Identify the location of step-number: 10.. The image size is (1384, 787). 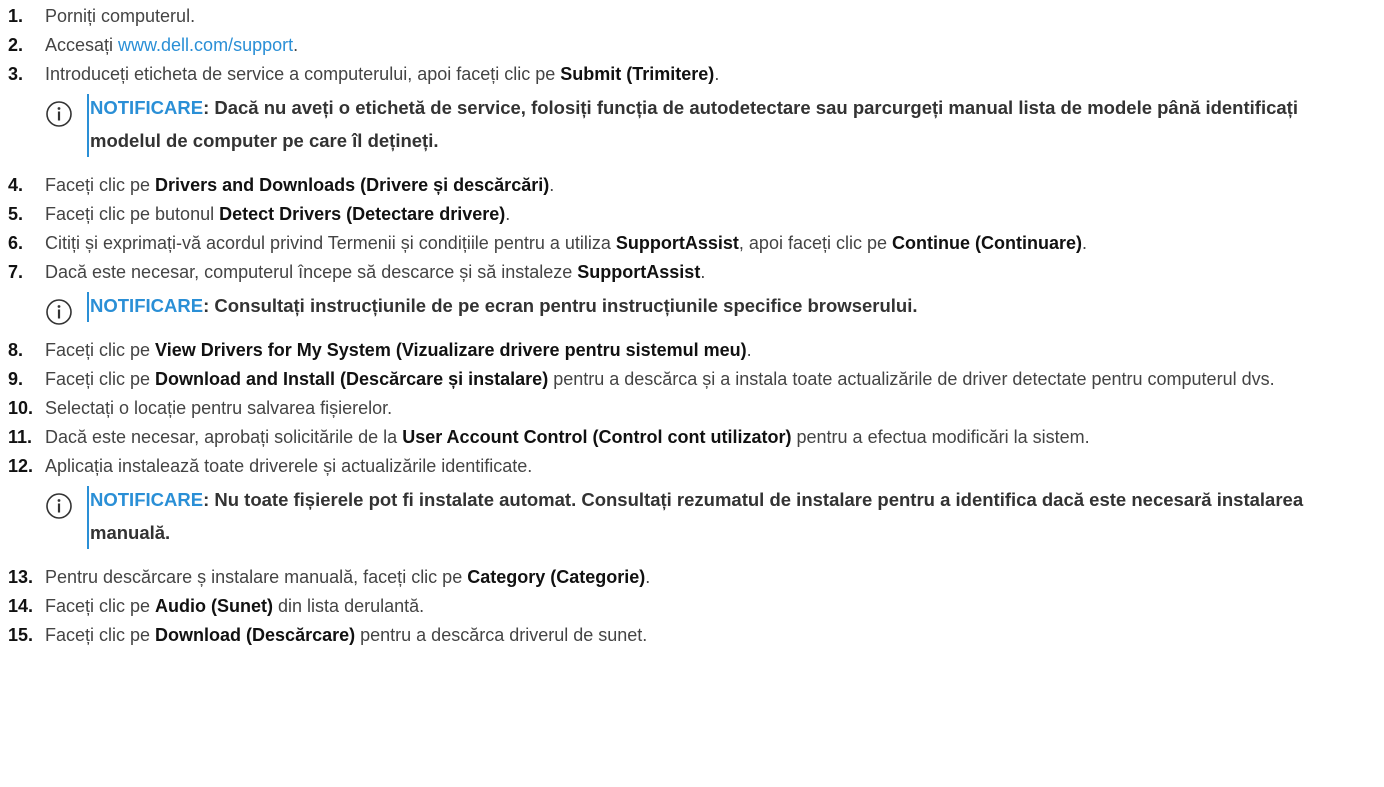
(21, 408).